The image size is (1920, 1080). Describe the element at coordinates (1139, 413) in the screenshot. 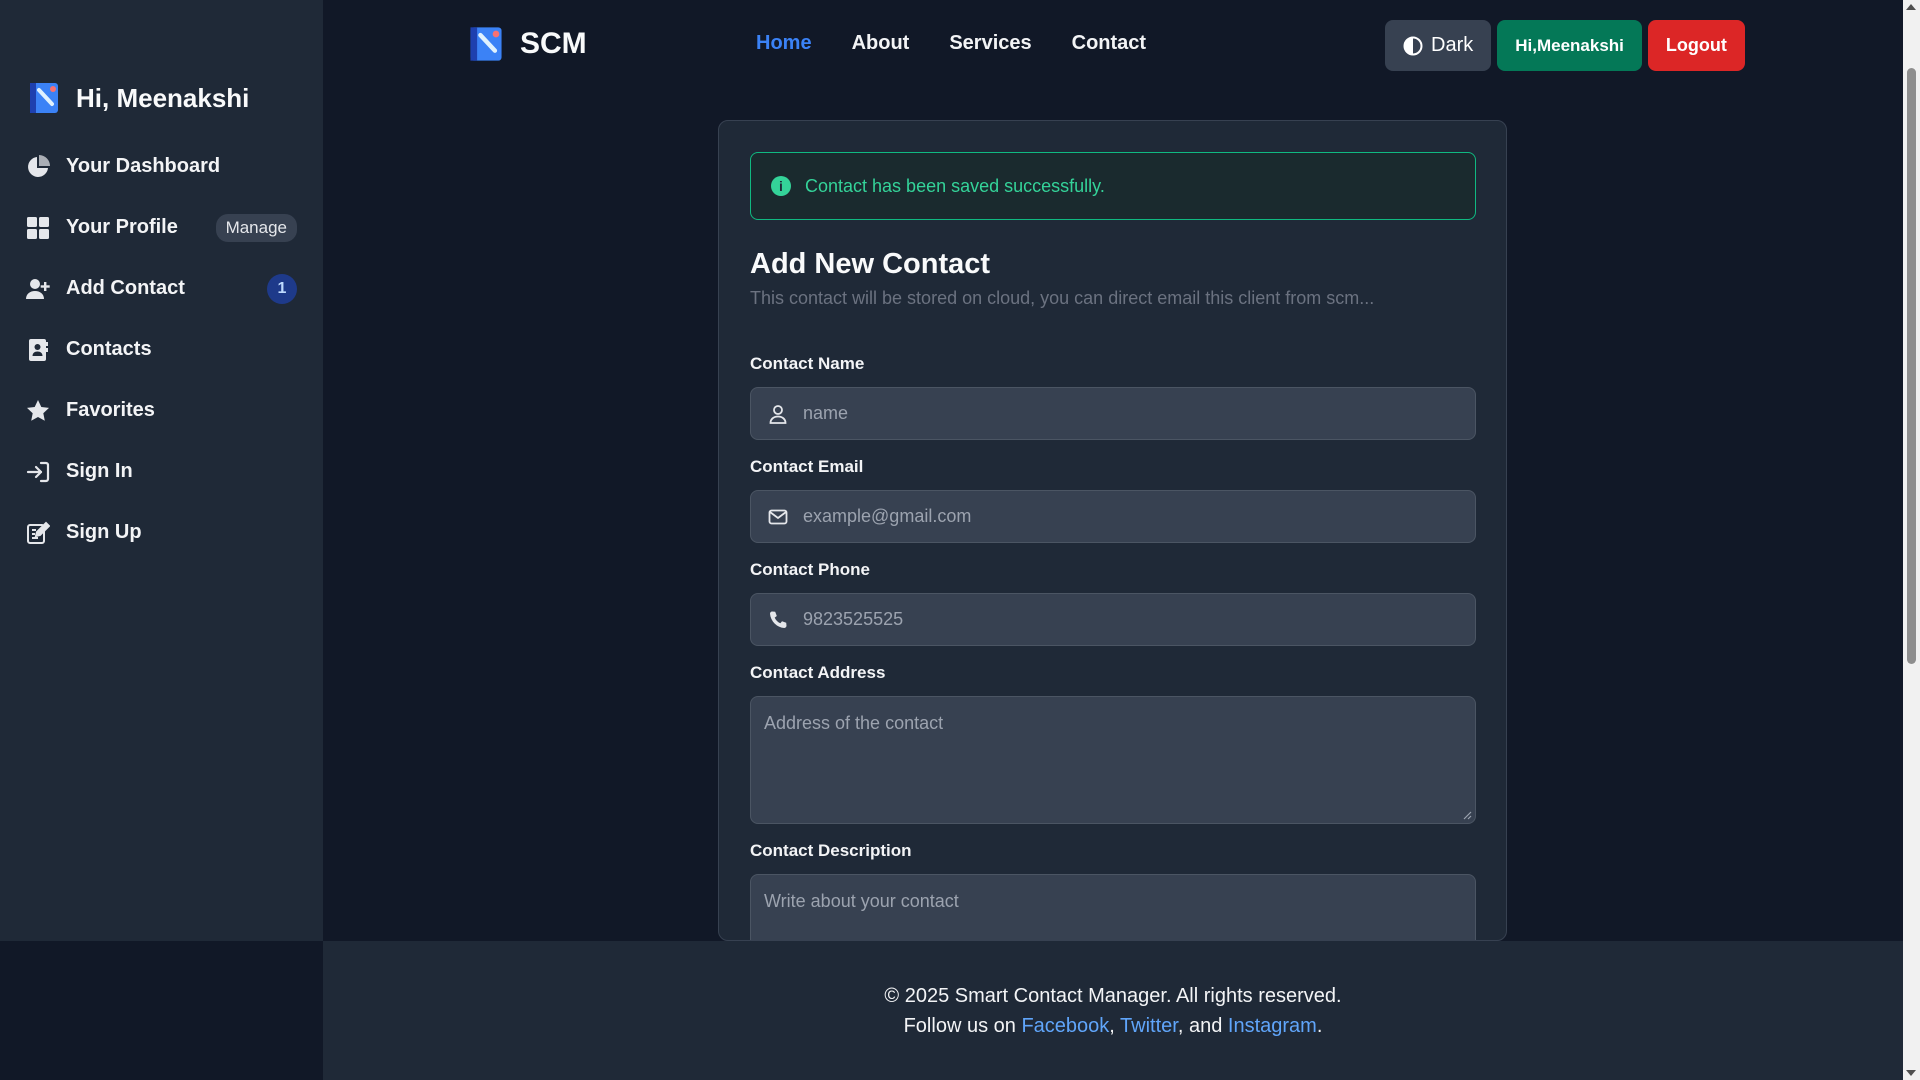

I see `contact-name-input` at that location.